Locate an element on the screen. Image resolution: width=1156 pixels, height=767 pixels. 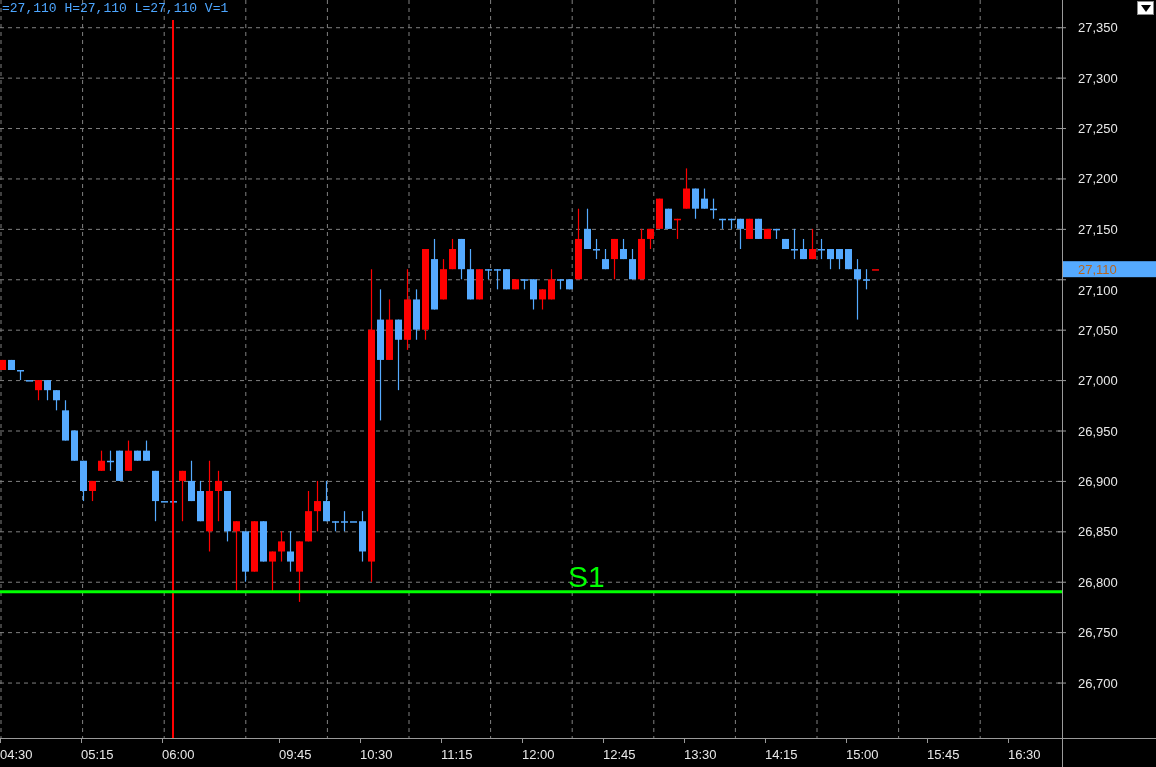
price-axis-label: 26,800 is located at coordinates (1098, 582).